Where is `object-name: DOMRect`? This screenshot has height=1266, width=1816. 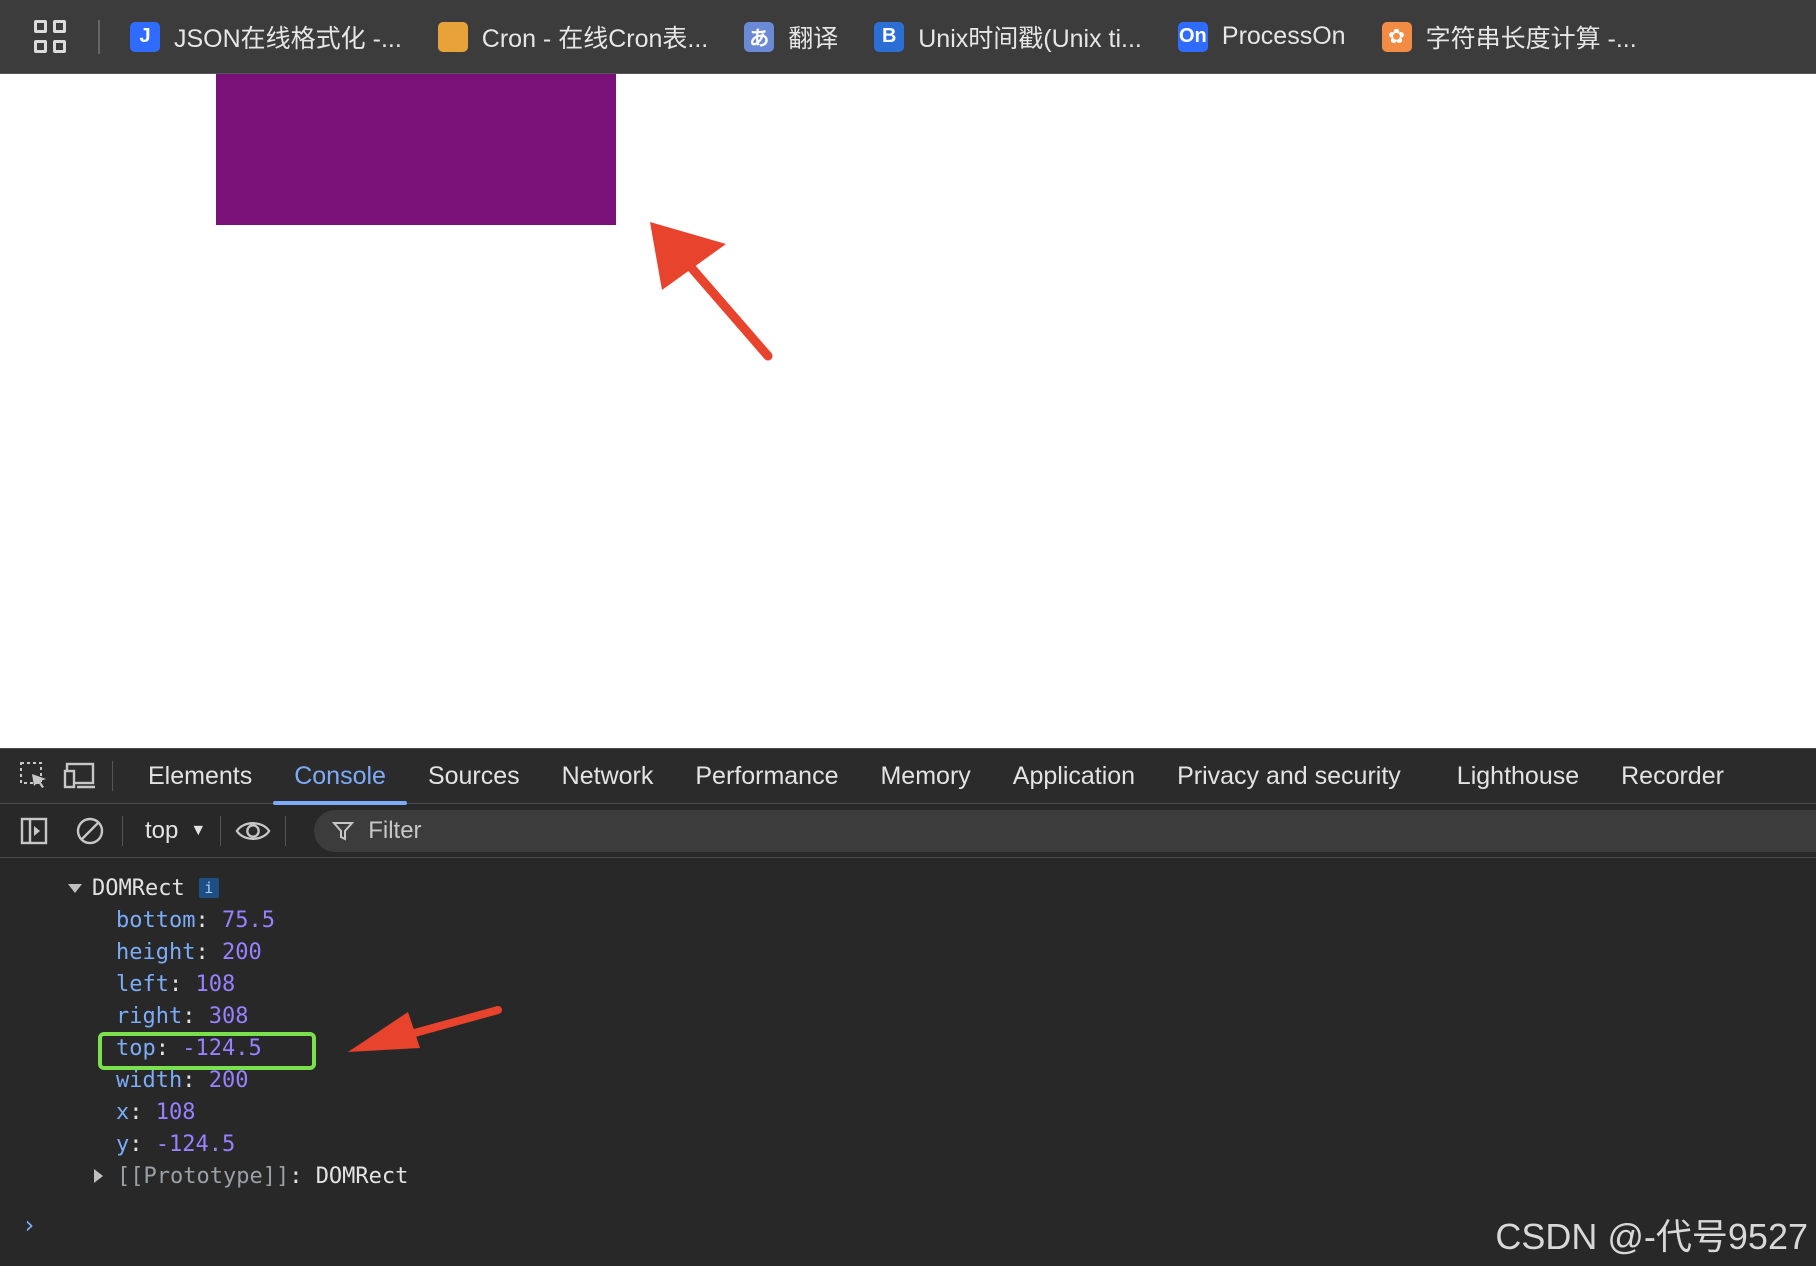
object-name: DOMRect is located at coordinates (138, 888).